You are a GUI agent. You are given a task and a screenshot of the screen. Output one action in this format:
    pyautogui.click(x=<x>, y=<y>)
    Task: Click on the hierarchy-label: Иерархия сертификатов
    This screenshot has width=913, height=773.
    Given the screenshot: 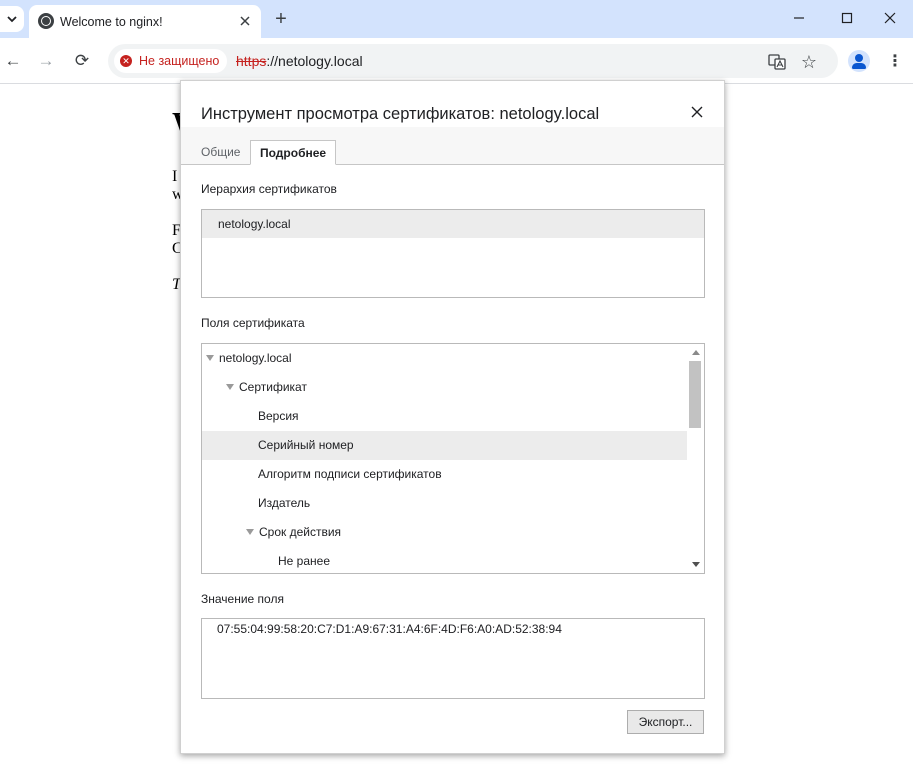 What is the action you would take?
    pyautogui.click(x=269, y=189)
    